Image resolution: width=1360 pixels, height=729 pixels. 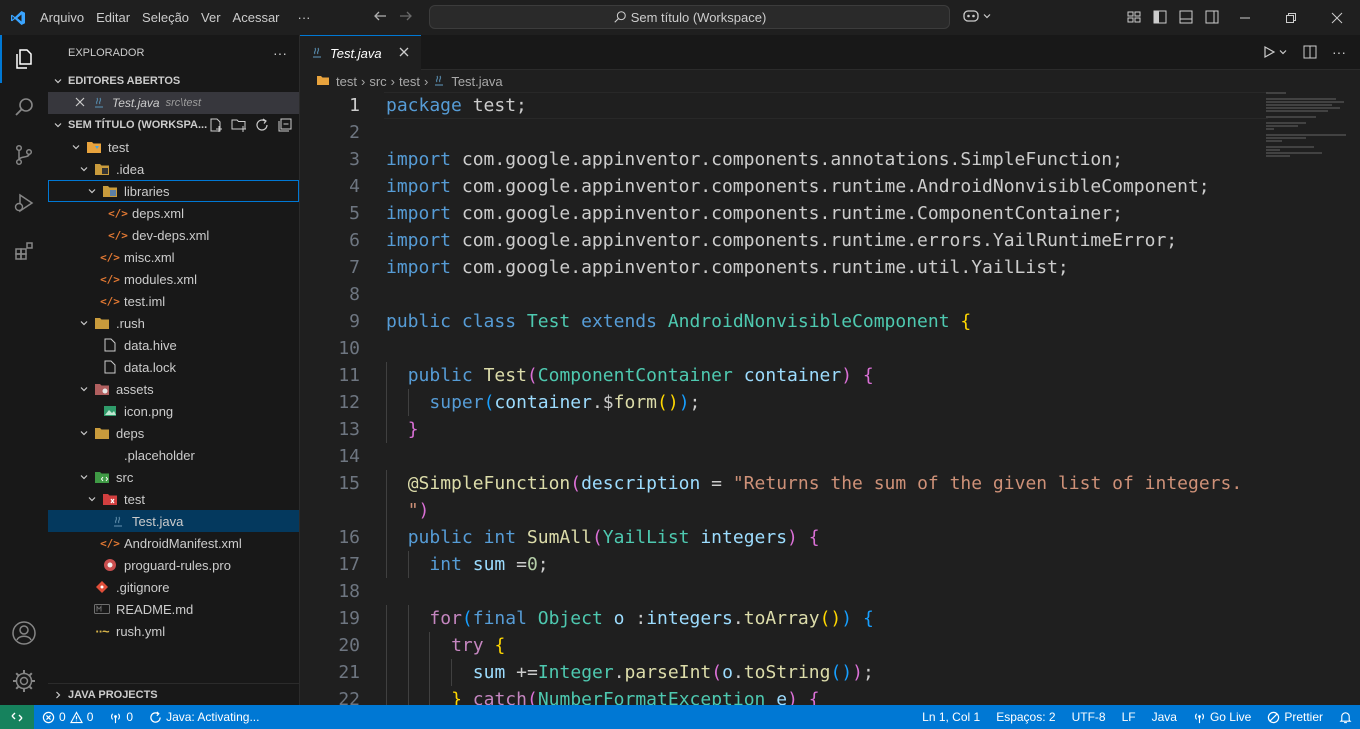 What do you see at coordinates (173, 257) in the screenshot?
I see `tree-item: </> misc.xml` at bounding box center [173, 257].